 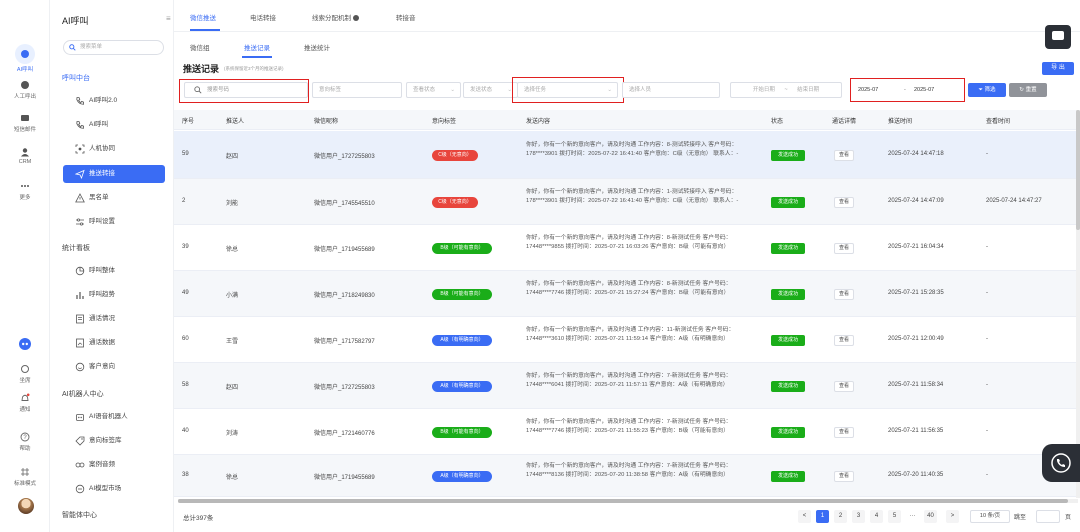 What do you see at coordinates (25, 345) in the screenshot?
I see `rail-bot-logo` at bounding box center [25, 345].